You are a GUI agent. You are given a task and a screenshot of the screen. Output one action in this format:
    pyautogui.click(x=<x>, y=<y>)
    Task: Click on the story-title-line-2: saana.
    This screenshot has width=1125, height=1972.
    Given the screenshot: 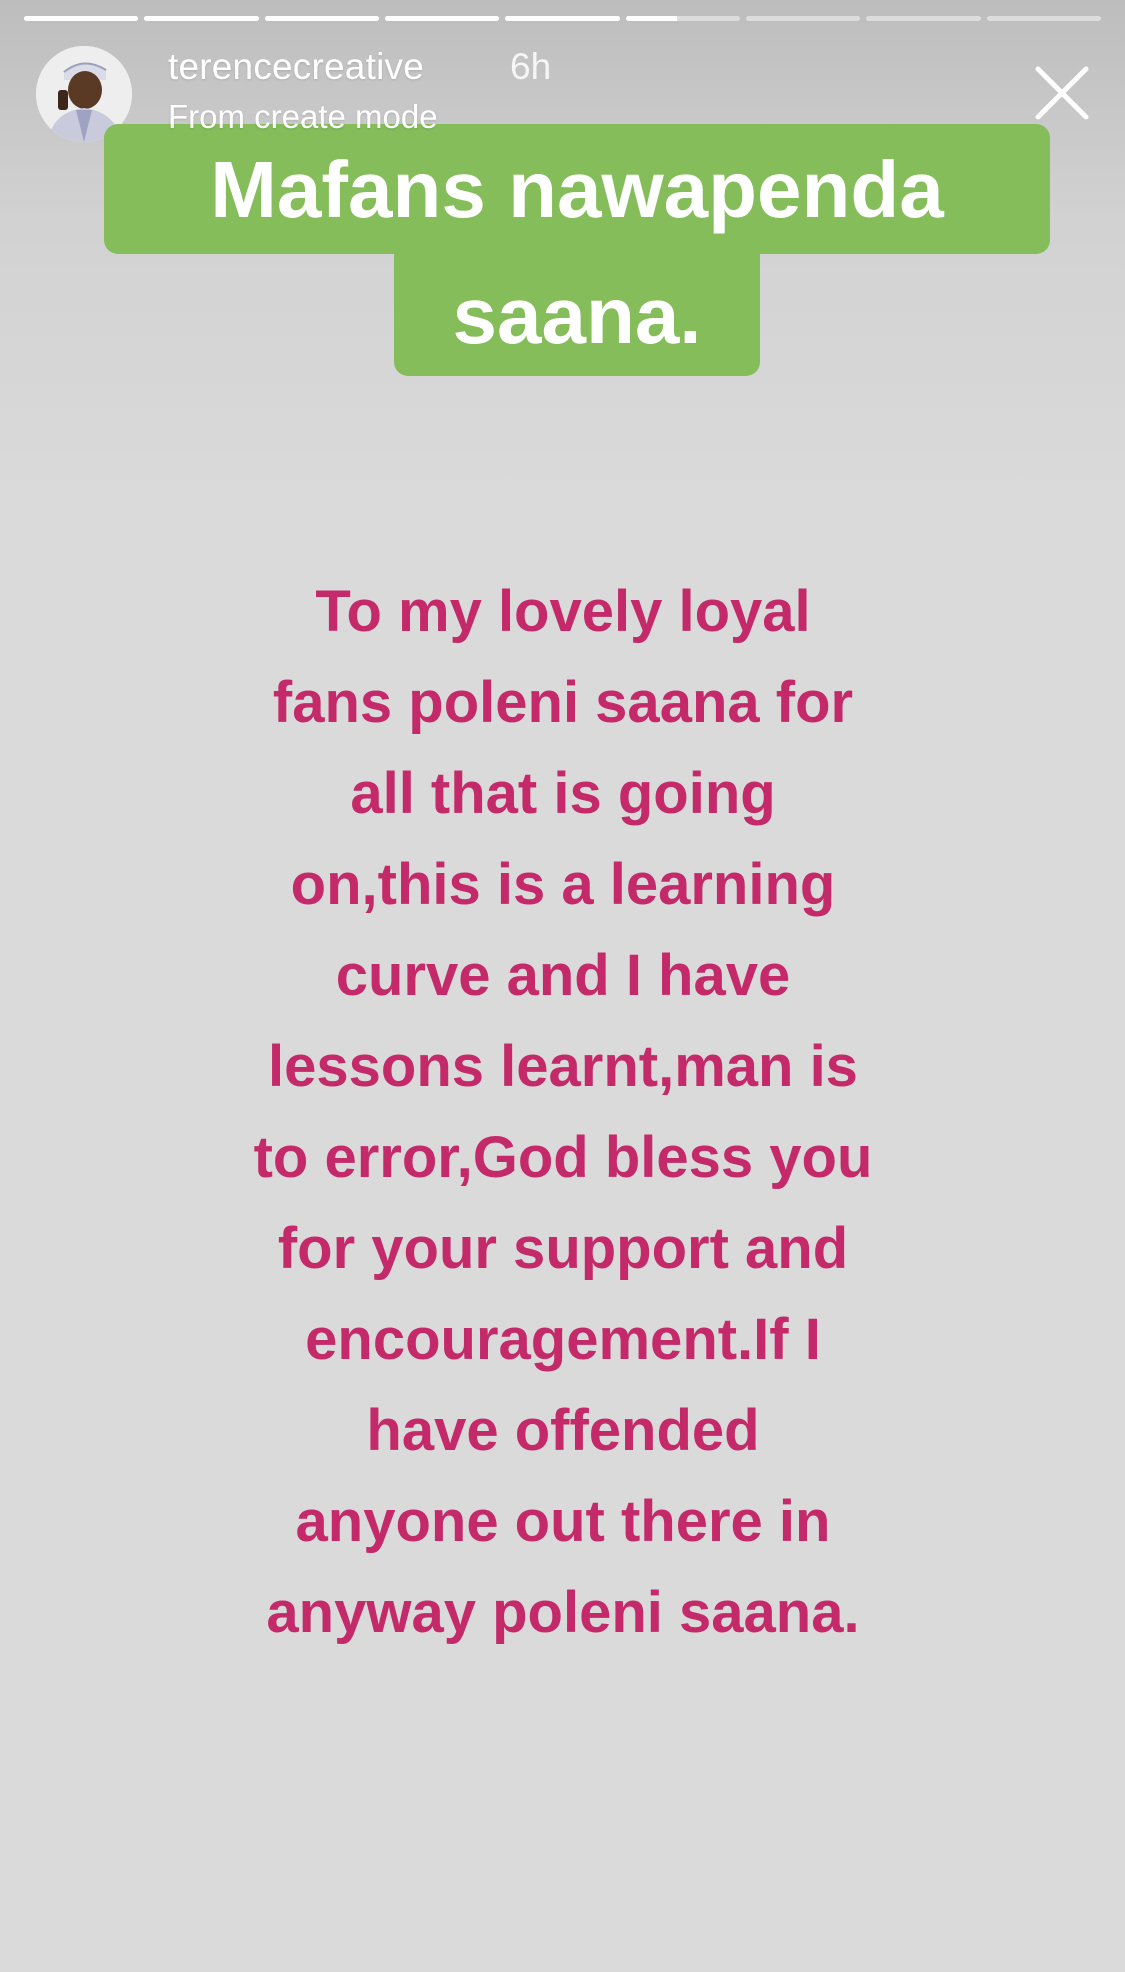 What is the action you would take?
    pyautogui.click(x=577, y=315)
    